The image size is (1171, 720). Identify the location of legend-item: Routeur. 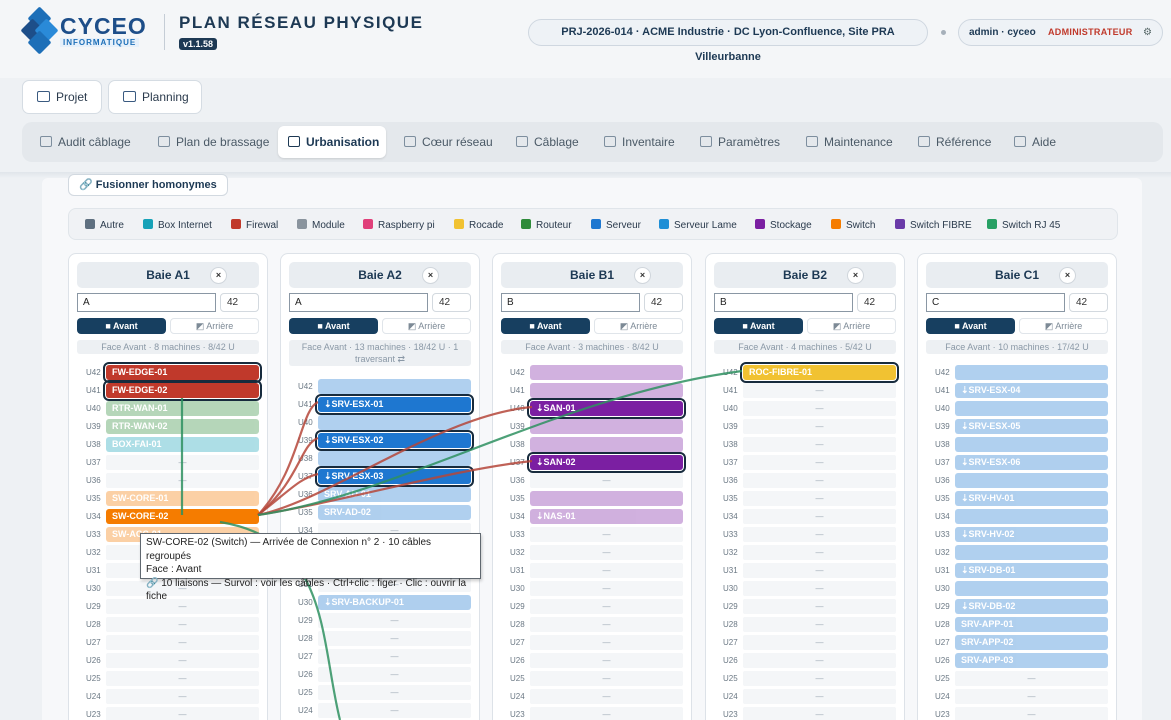
(546, 225).